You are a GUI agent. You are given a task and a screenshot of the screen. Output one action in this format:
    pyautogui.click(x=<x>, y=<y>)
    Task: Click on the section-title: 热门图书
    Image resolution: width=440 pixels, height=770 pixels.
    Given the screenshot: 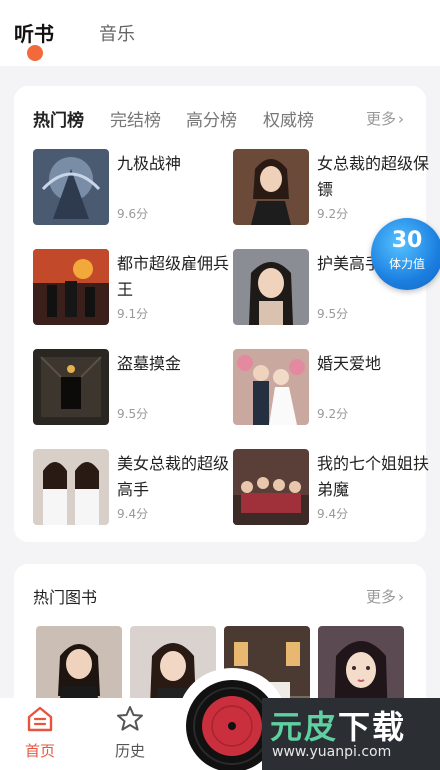 What is the action you would take?
    pyautogui.click(x=65, y=597)
    